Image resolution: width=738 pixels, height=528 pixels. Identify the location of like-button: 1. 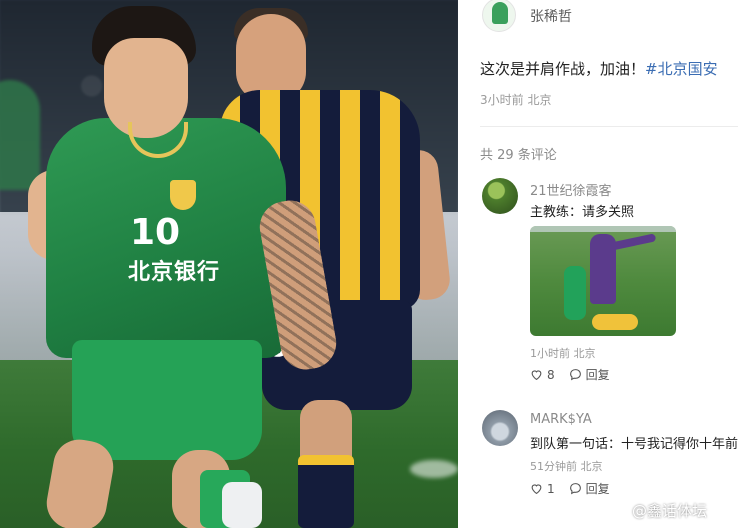
(542, 488).